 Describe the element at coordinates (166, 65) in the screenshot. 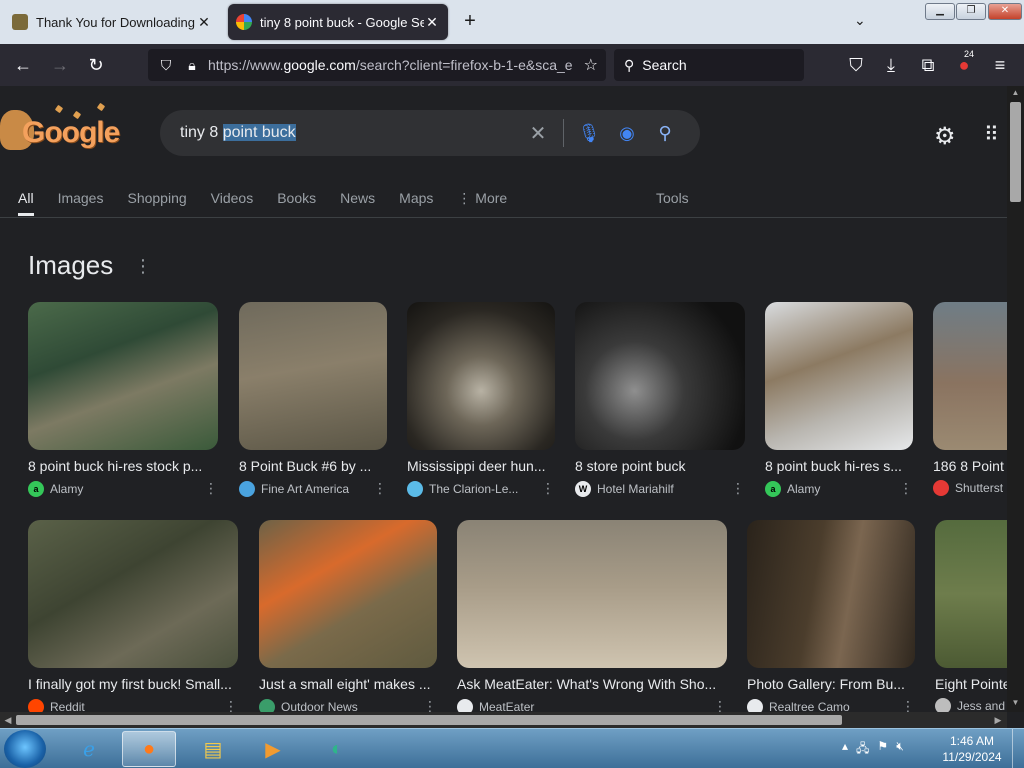

I see `tracking-shield-icon: ⛉` at that location.